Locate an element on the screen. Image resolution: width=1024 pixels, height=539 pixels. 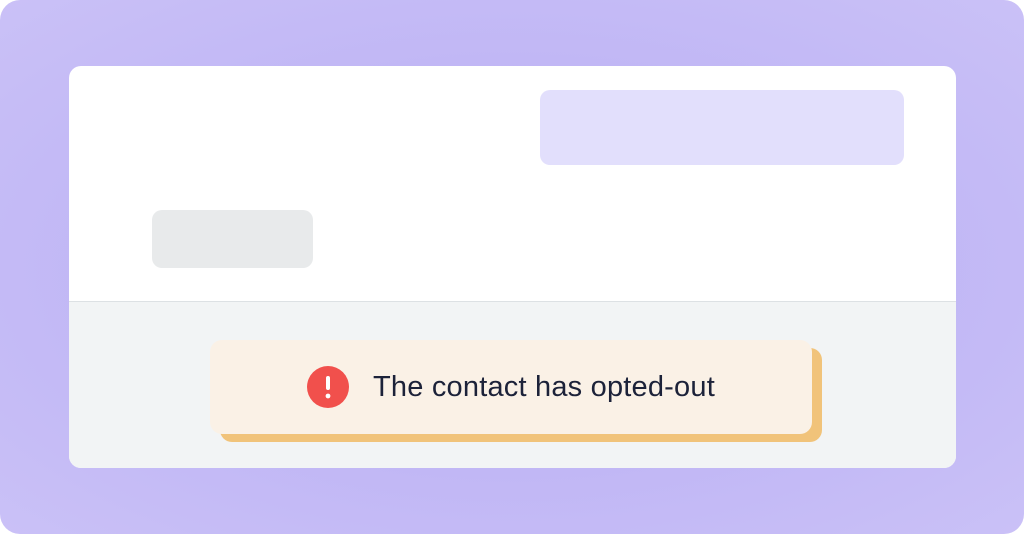
notice-message: The contact has opted-out is located at coordinates (544, 386).